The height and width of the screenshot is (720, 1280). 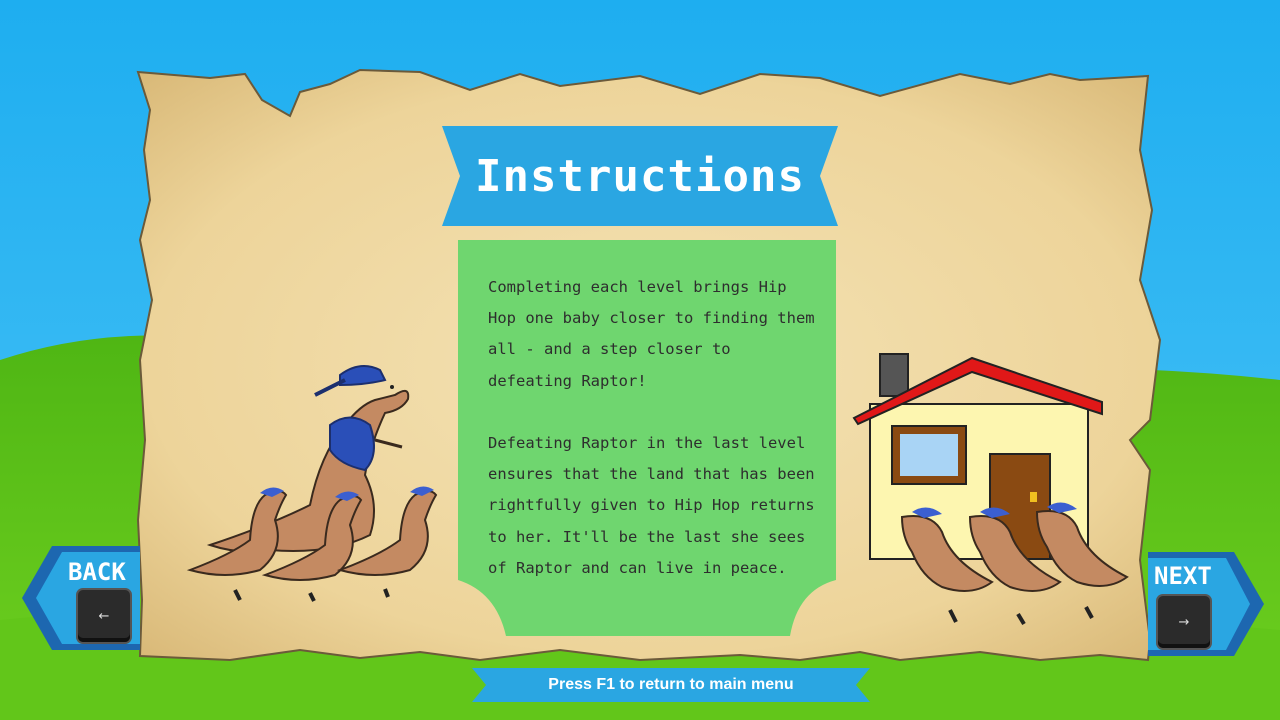 What do you see at coordinates (671, 684) in the screenshot?
I see `return-to-menu-hint: Press F1 to return to main menu` at bounding box center [671, 684].